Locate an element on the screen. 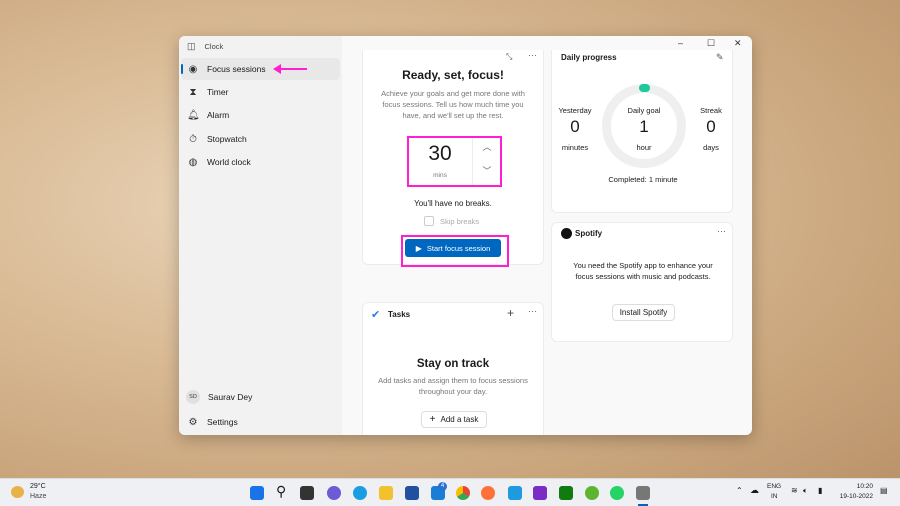  search-icon: ⚲ is located at coordinates (283, 491).